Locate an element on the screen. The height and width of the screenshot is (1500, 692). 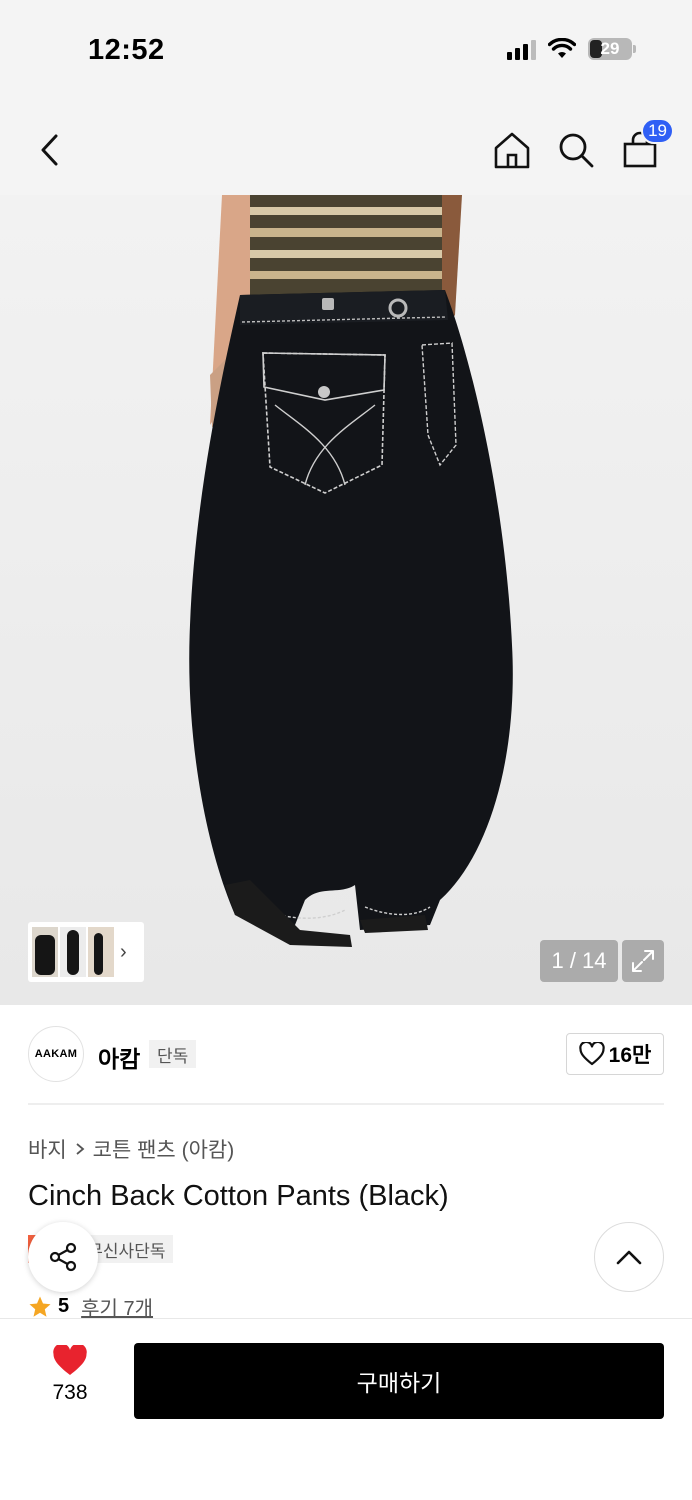
back-button is located at coordinates (50, 150).